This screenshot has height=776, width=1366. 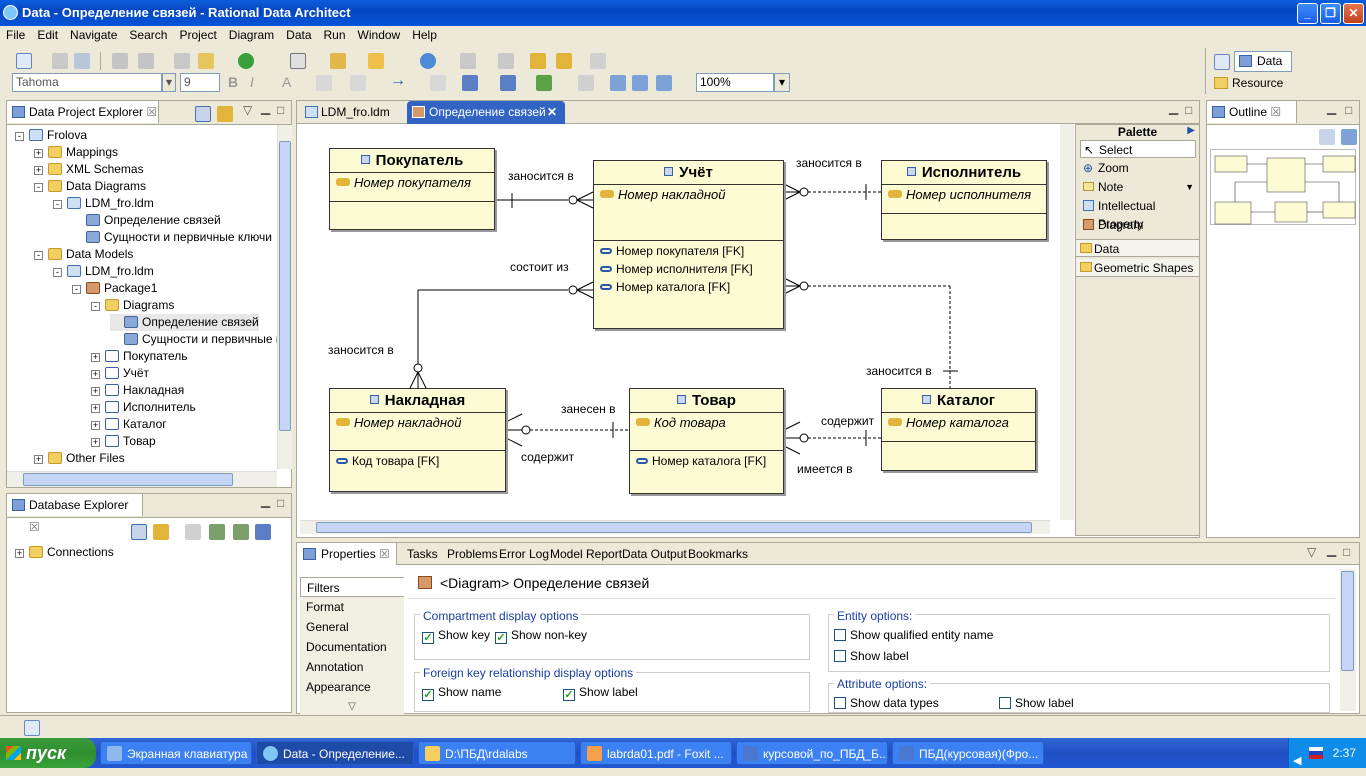 What do you see at coordinates (456, 636) in the screenshot?
I see `show-key-checkbox: ✓ Show key` at bounding box center [456, 636].